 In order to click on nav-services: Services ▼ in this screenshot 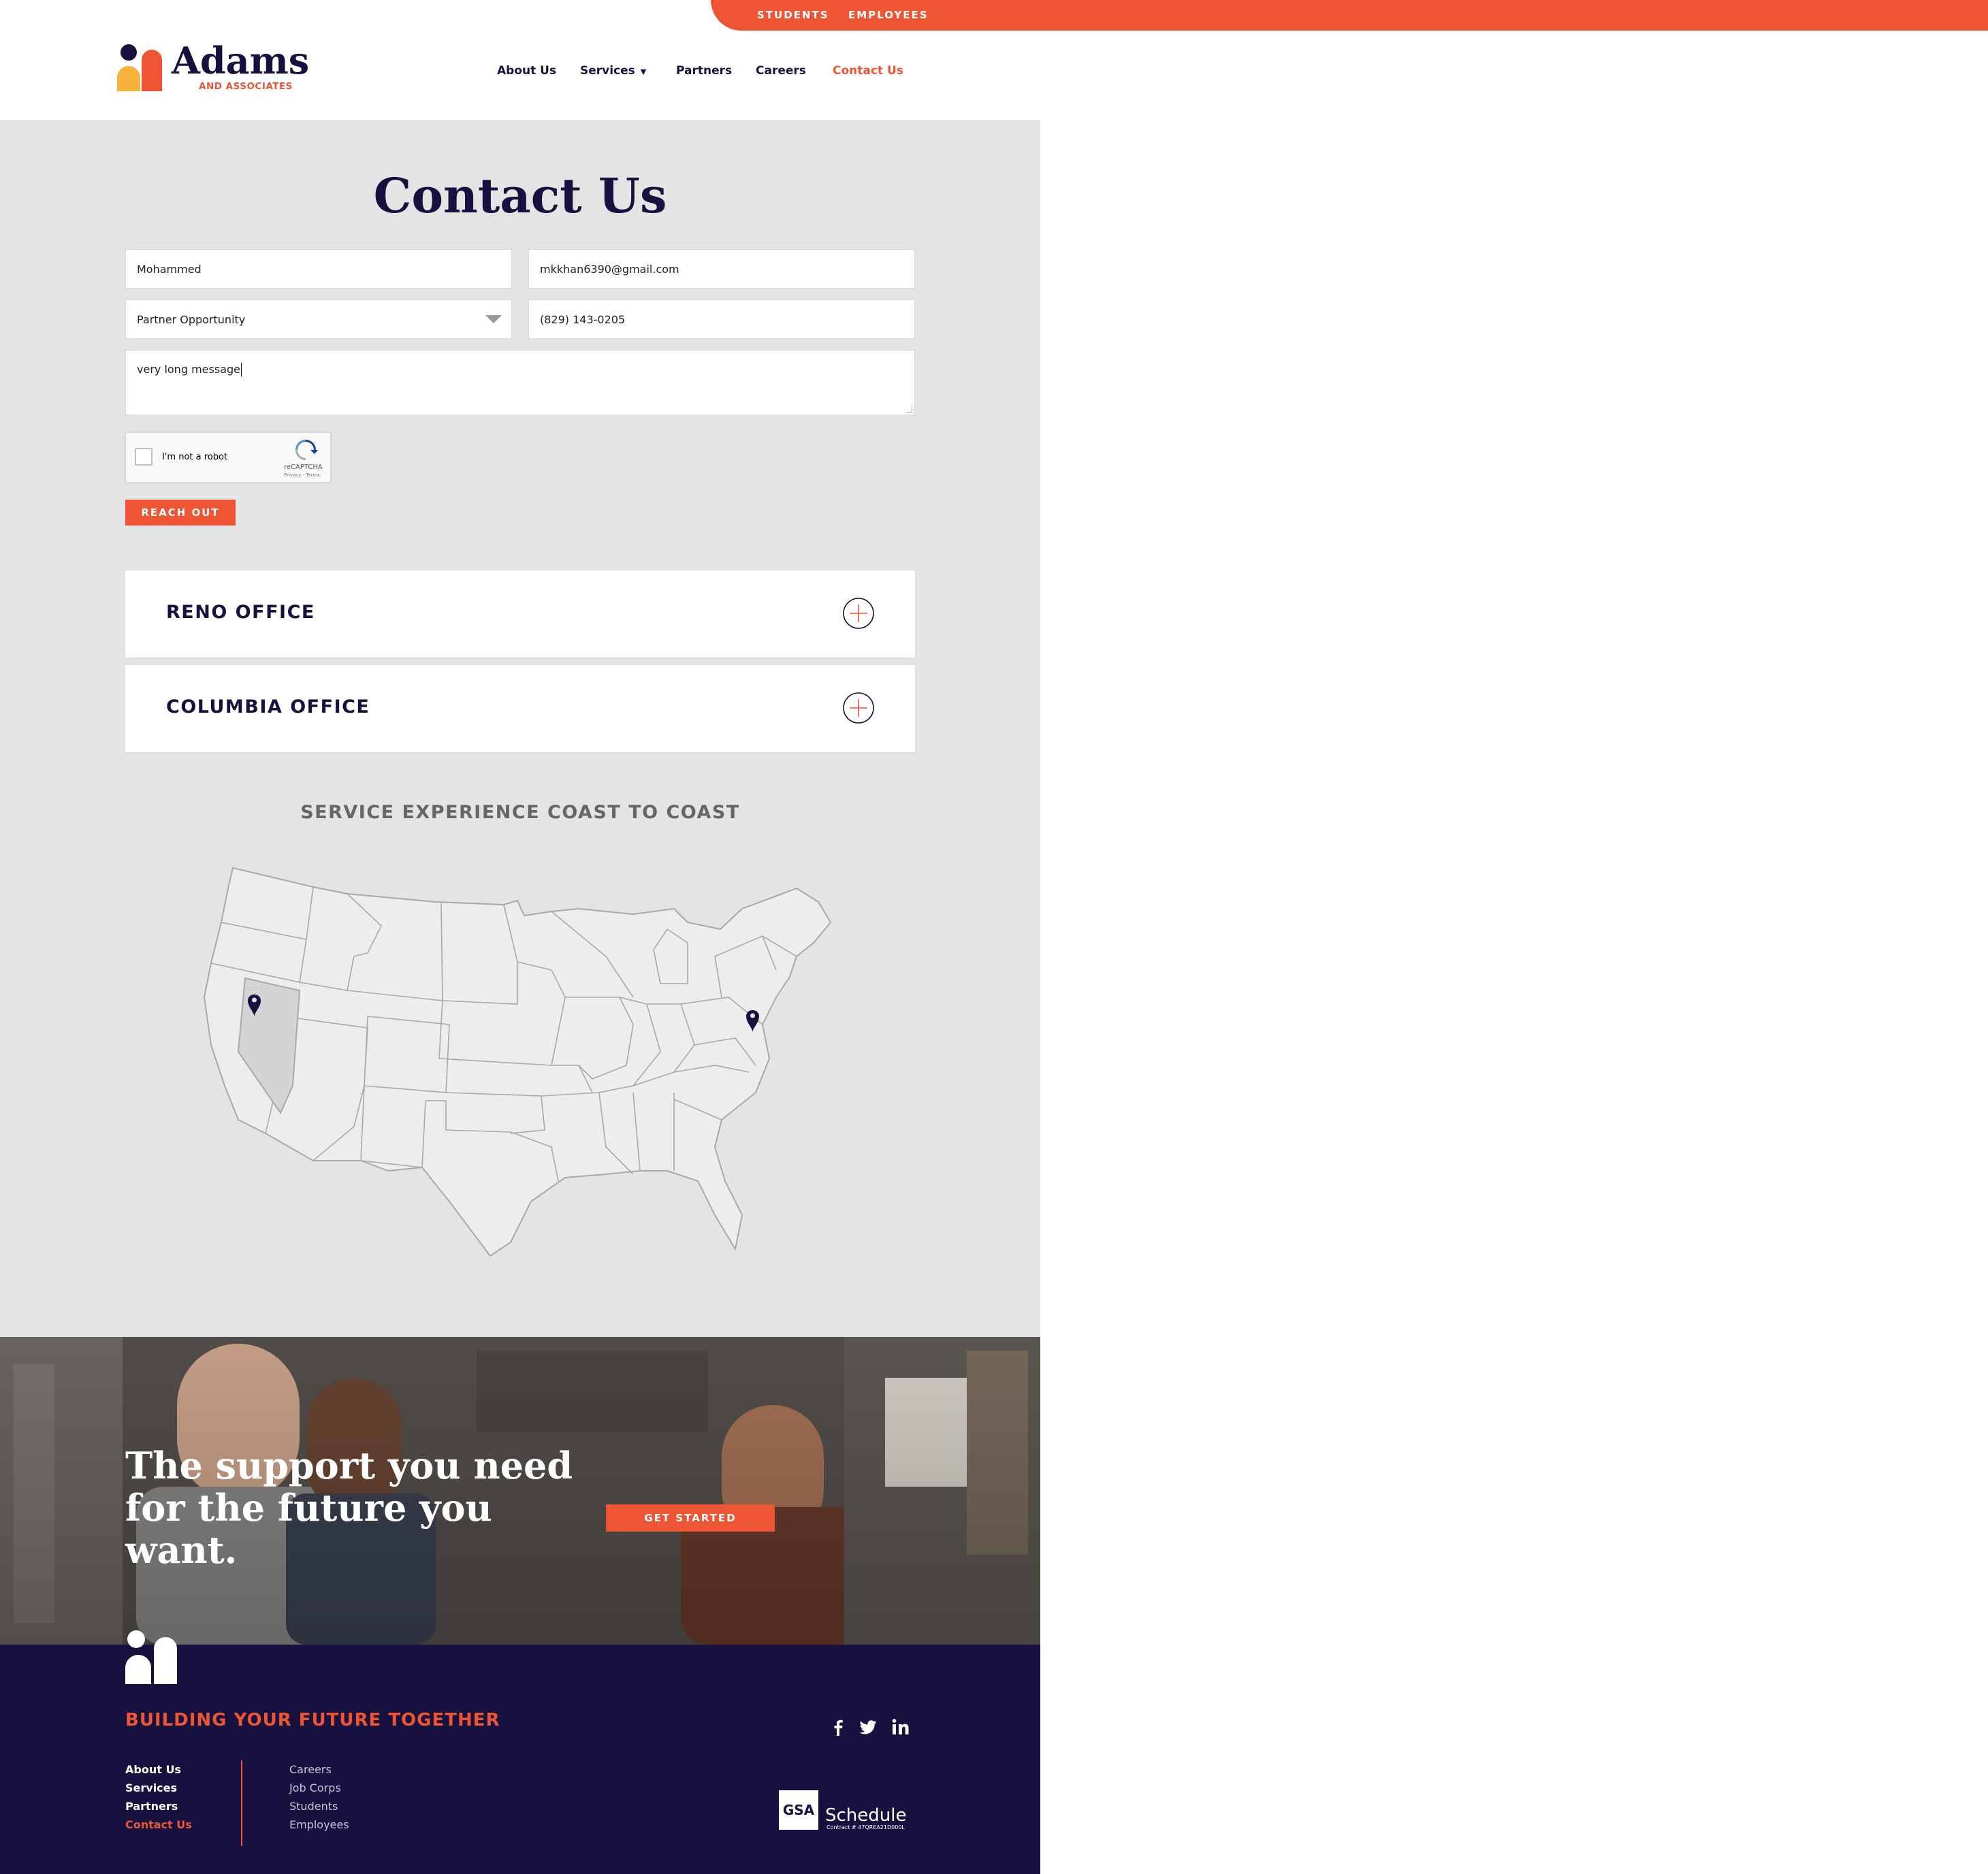, I will do `click(613, 71)`.